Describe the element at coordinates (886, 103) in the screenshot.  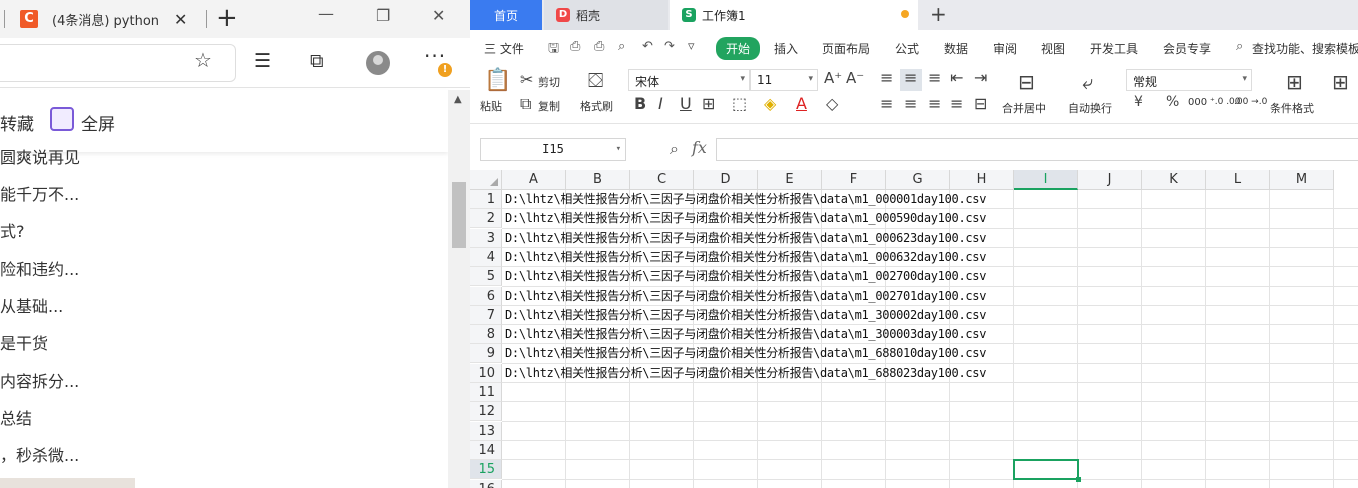
I see `align-left-icon: ≡` at that location.